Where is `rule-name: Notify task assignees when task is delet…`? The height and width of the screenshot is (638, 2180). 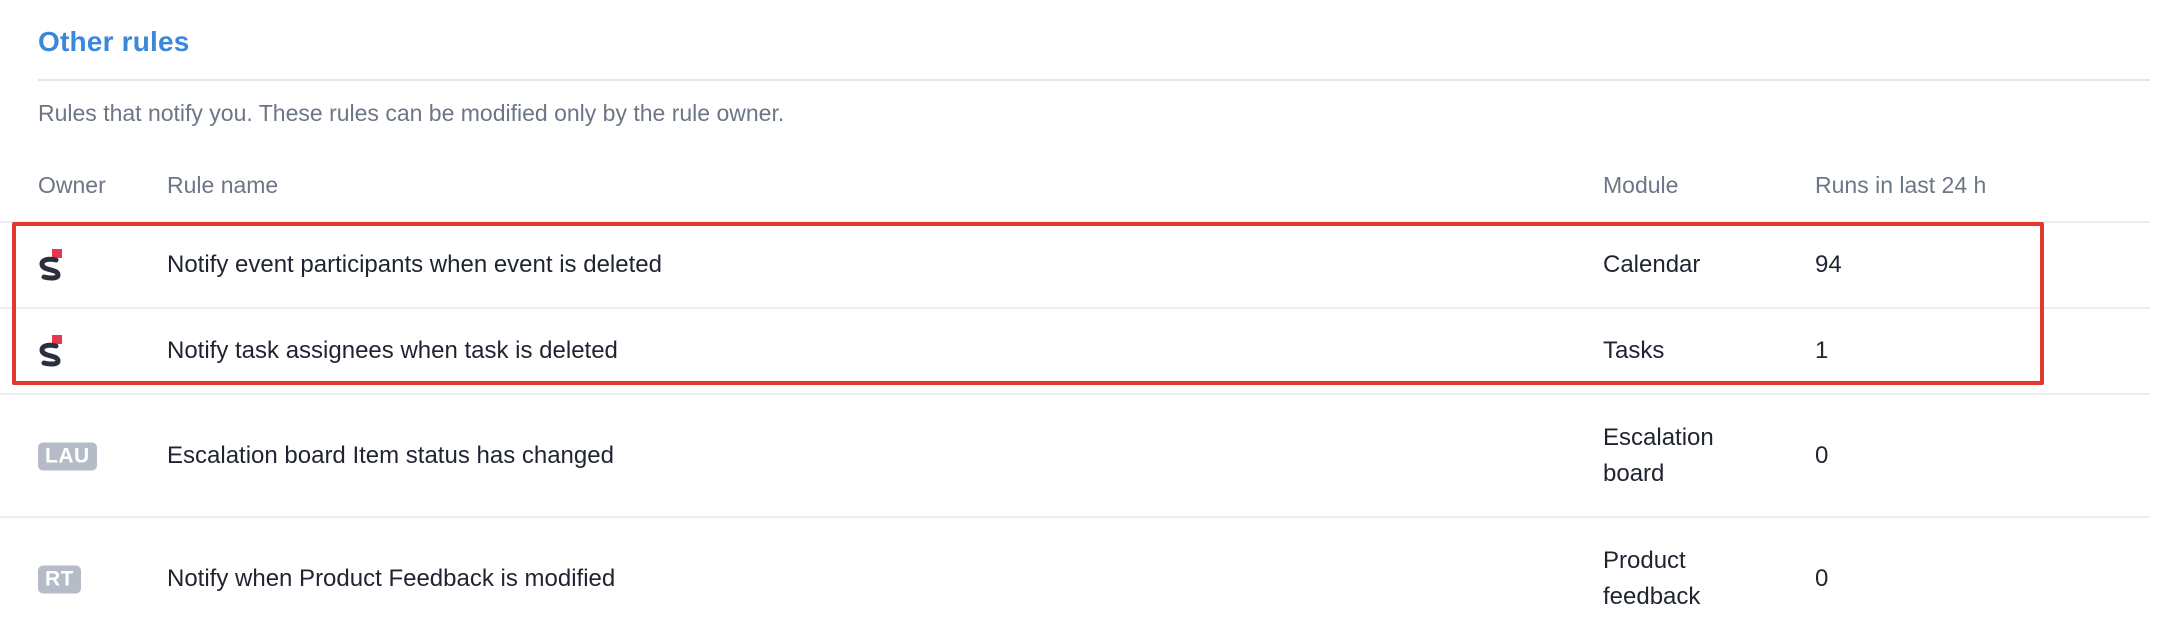 rule-name: Notify task assignees when task is delet… is located at coordinates (392, 351).